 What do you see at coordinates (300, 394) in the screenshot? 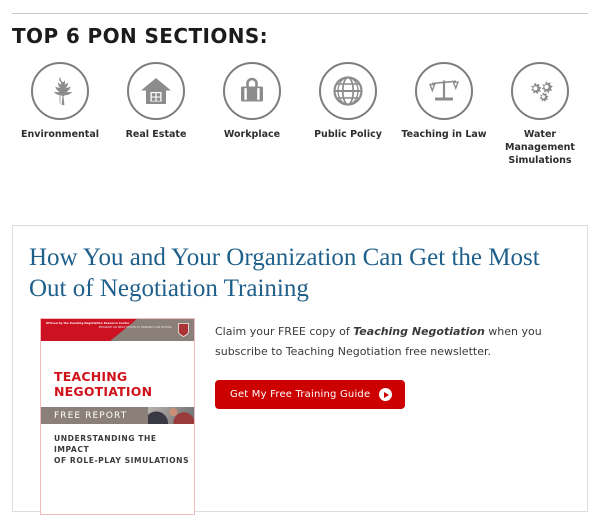
I see `cta-button-label: Get My Free Training Guide` at bounding box center [300, 394].